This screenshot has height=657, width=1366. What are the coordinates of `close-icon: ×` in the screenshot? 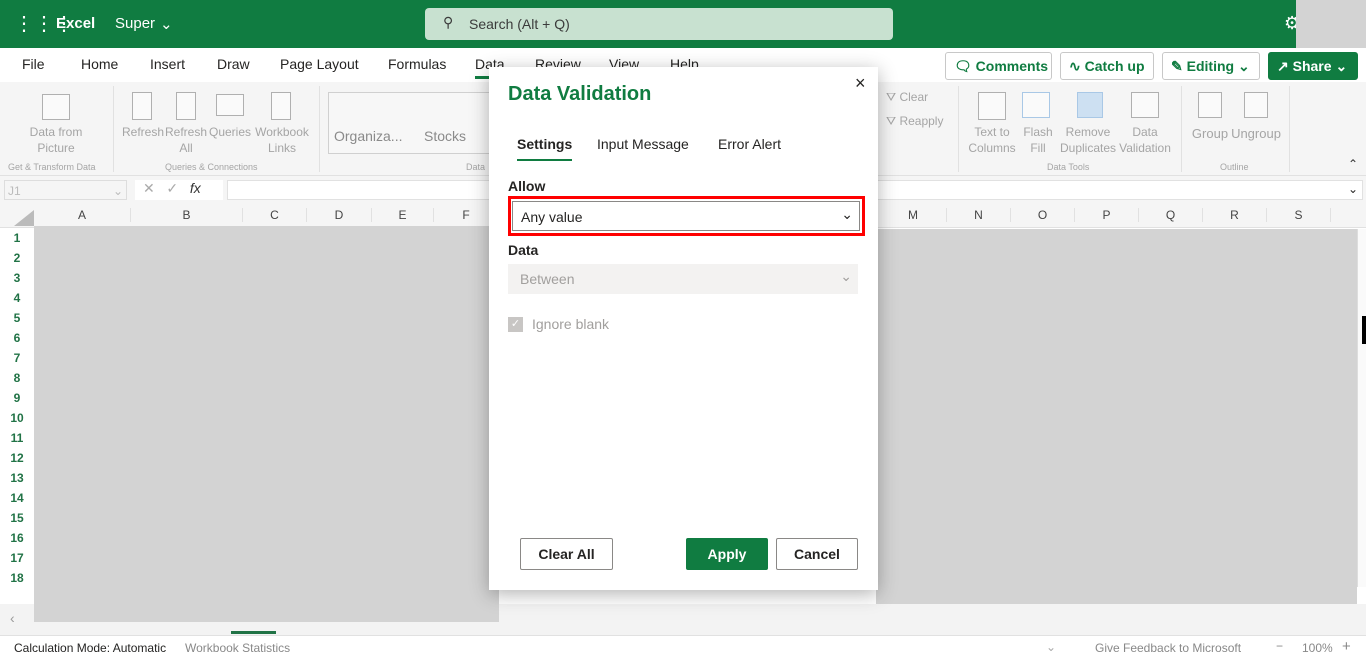 It's located at (860, 83).